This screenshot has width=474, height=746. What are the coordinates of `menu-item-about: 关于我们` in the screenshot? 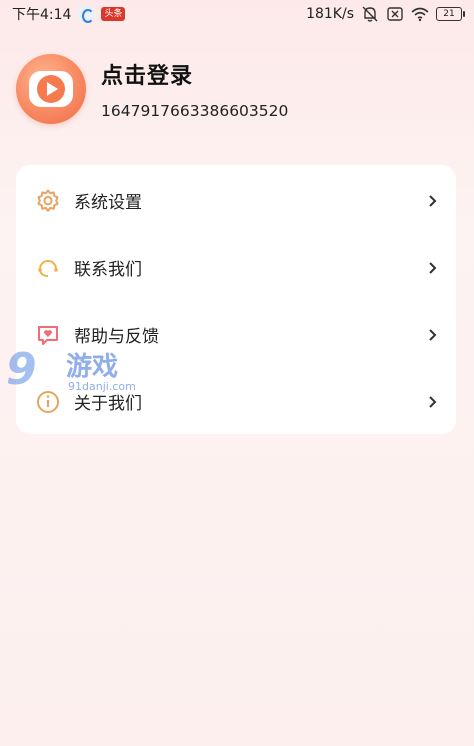 It's located at (236, 401).